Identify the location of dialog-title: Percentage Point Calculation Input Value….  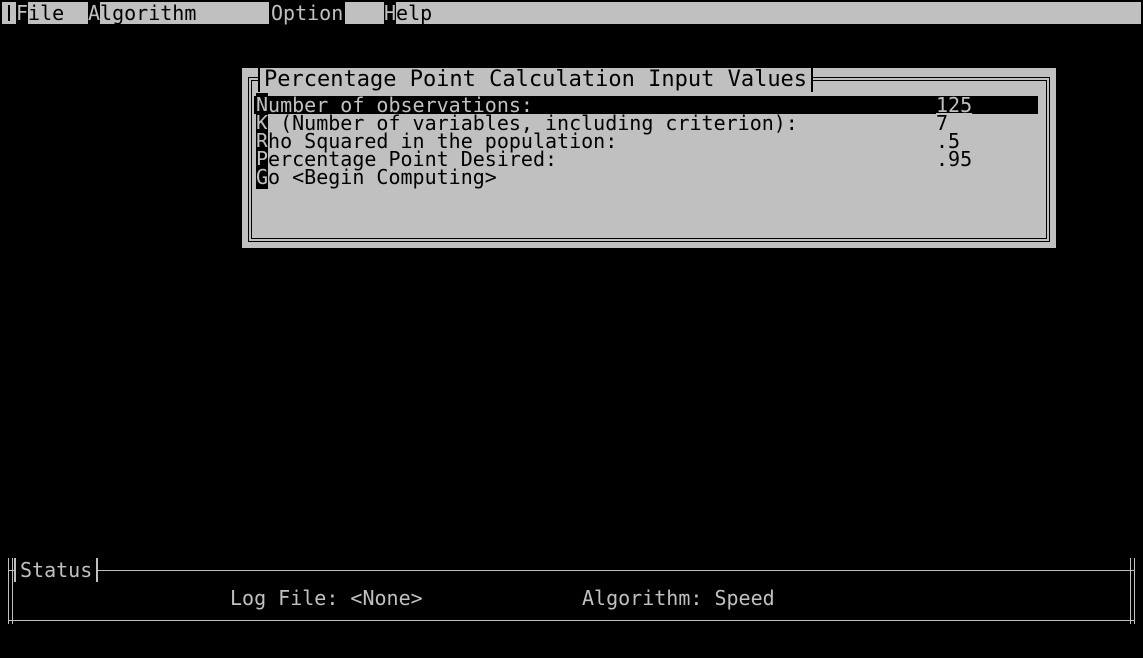
(536, 80).